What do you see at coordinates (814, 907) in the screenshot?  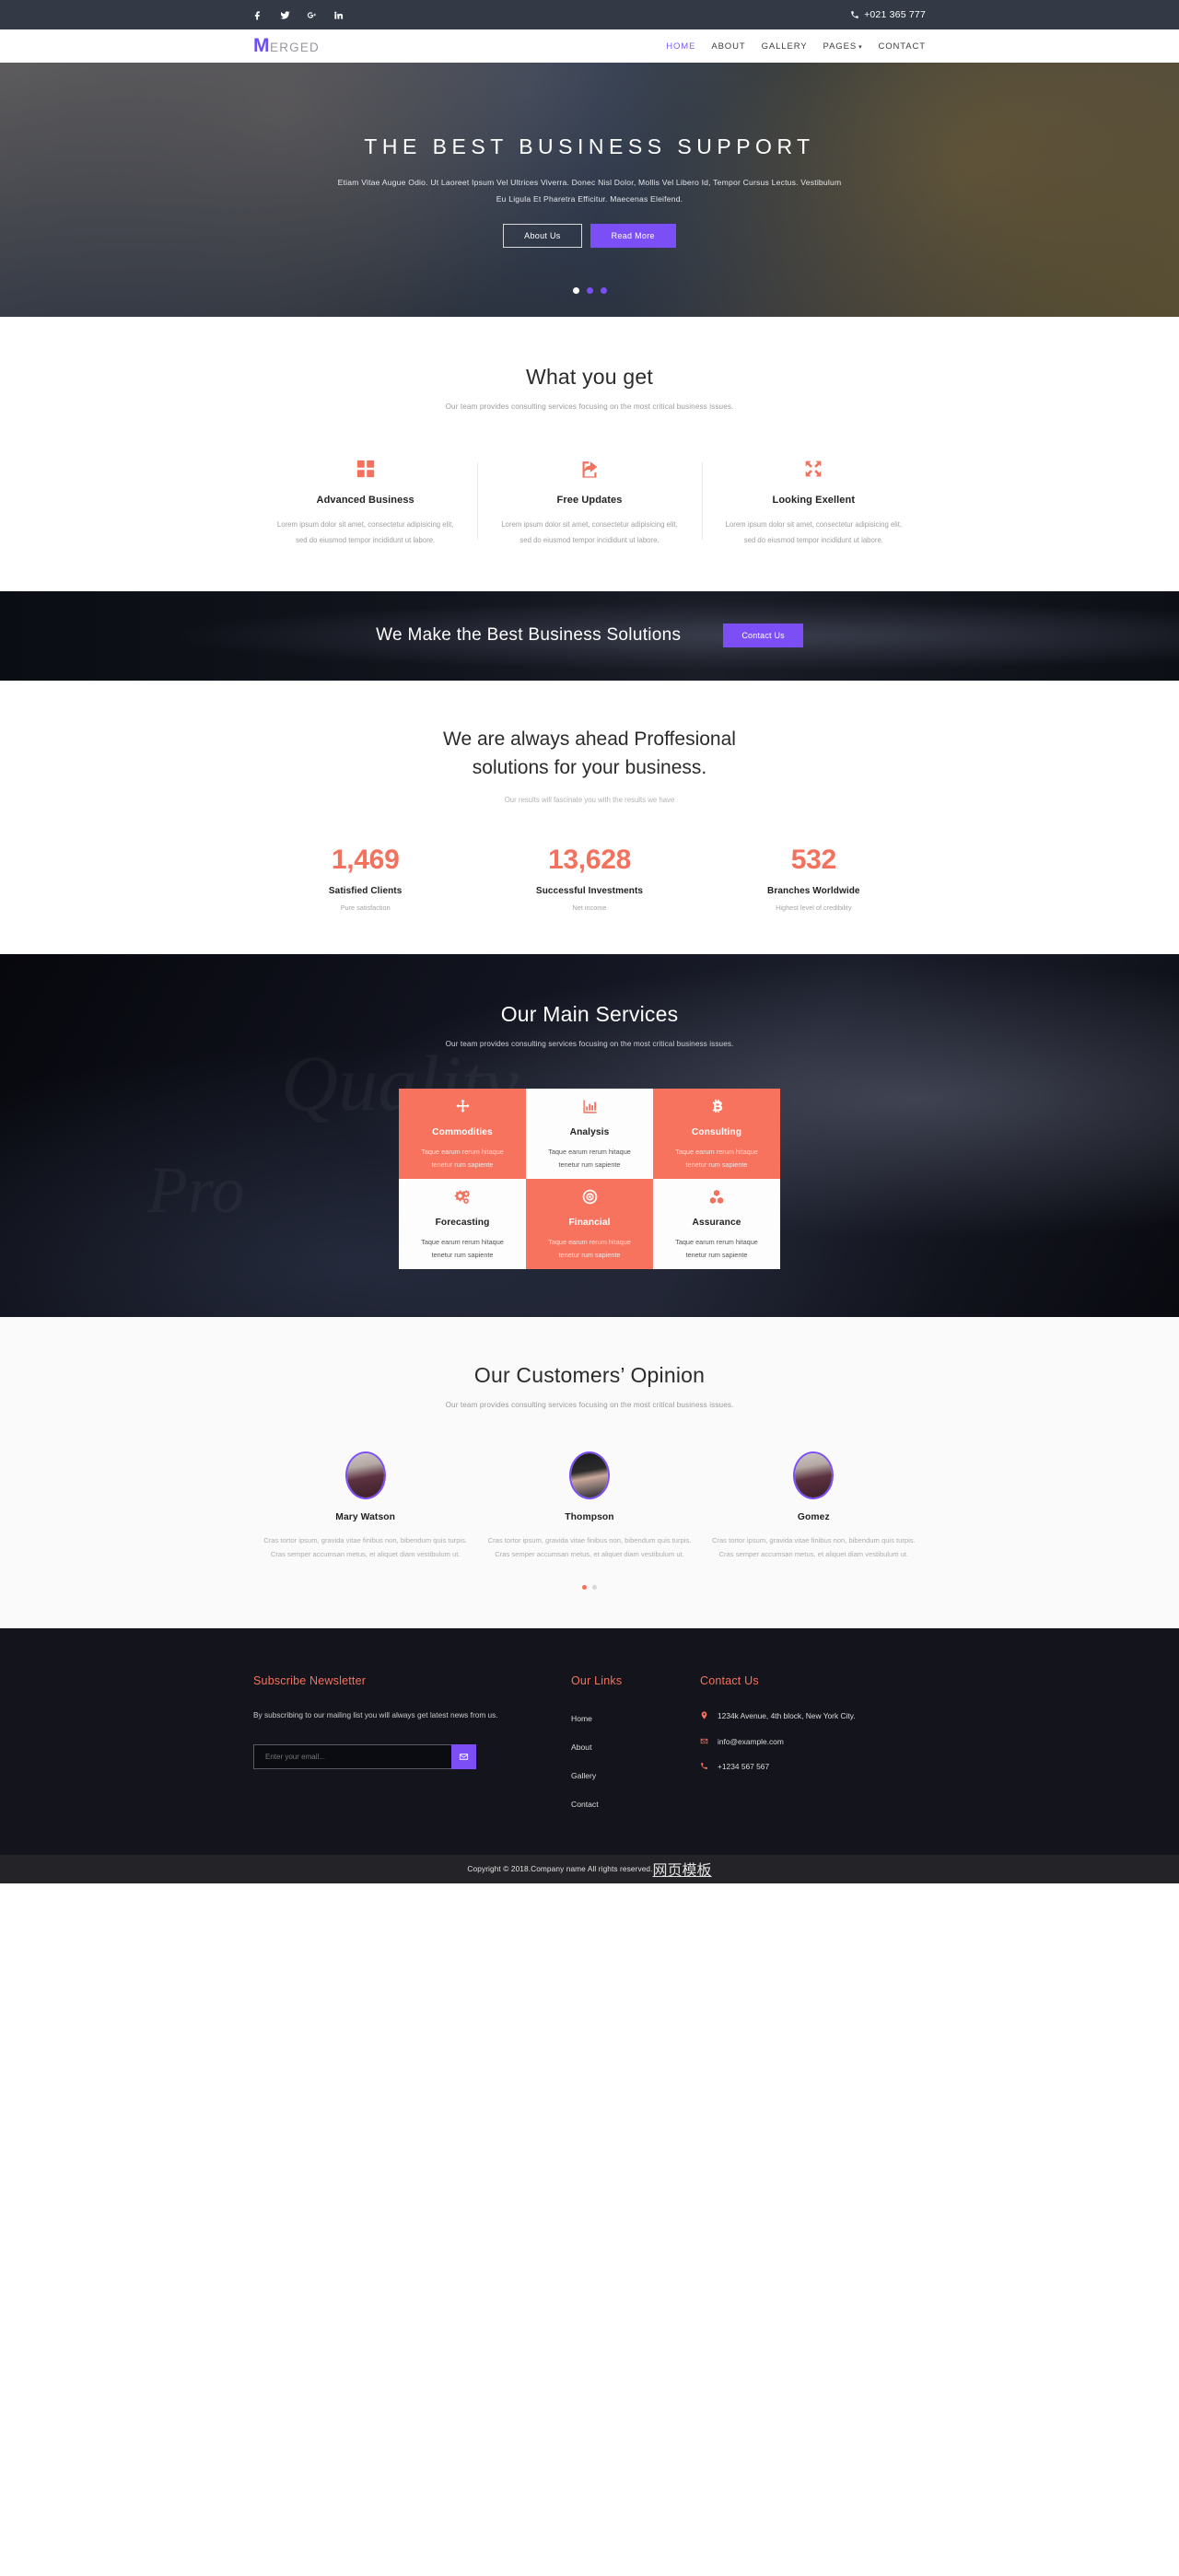 I see `stat-note: Highest level of credibility` at bounding box center [814, 907].